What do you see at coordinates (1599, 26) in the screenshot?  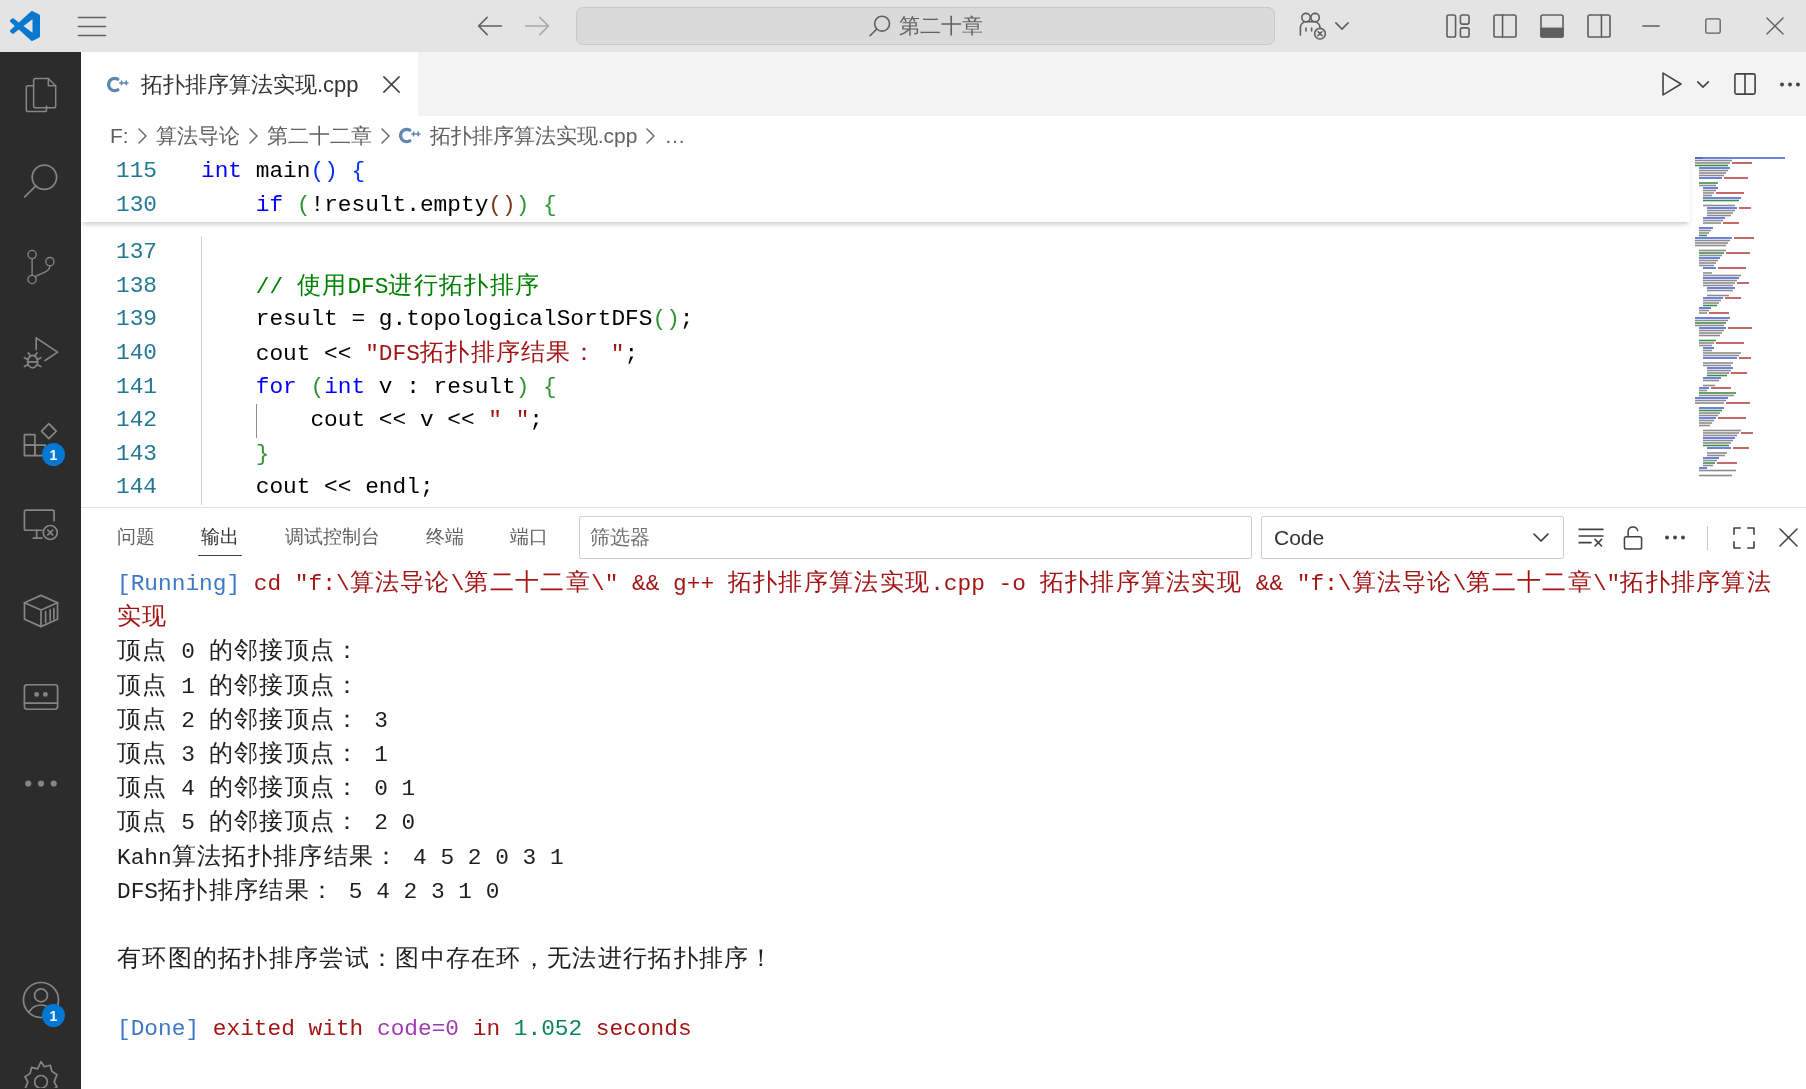 I see `right-sidebar-icon` at bounding box center [1599, 26].